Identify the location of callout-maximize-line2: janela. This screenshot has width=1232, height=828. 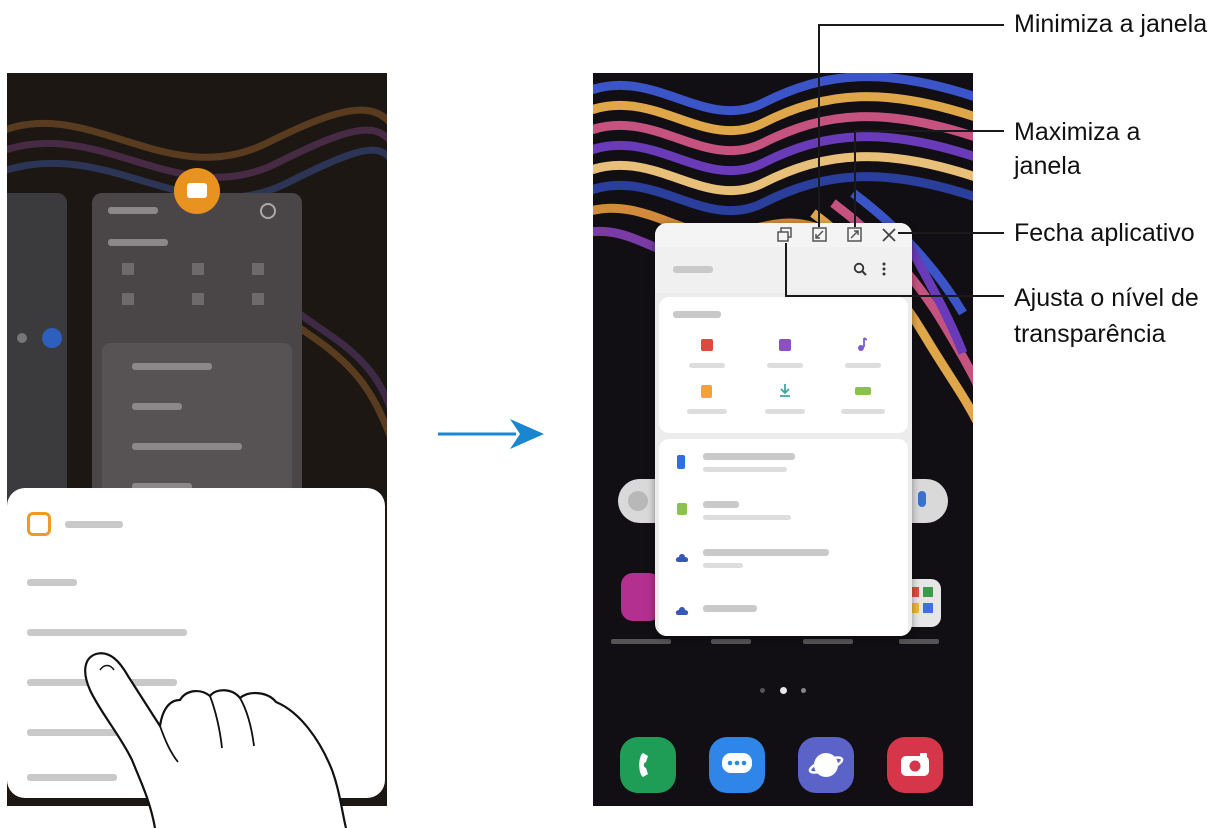
(1047, 166).